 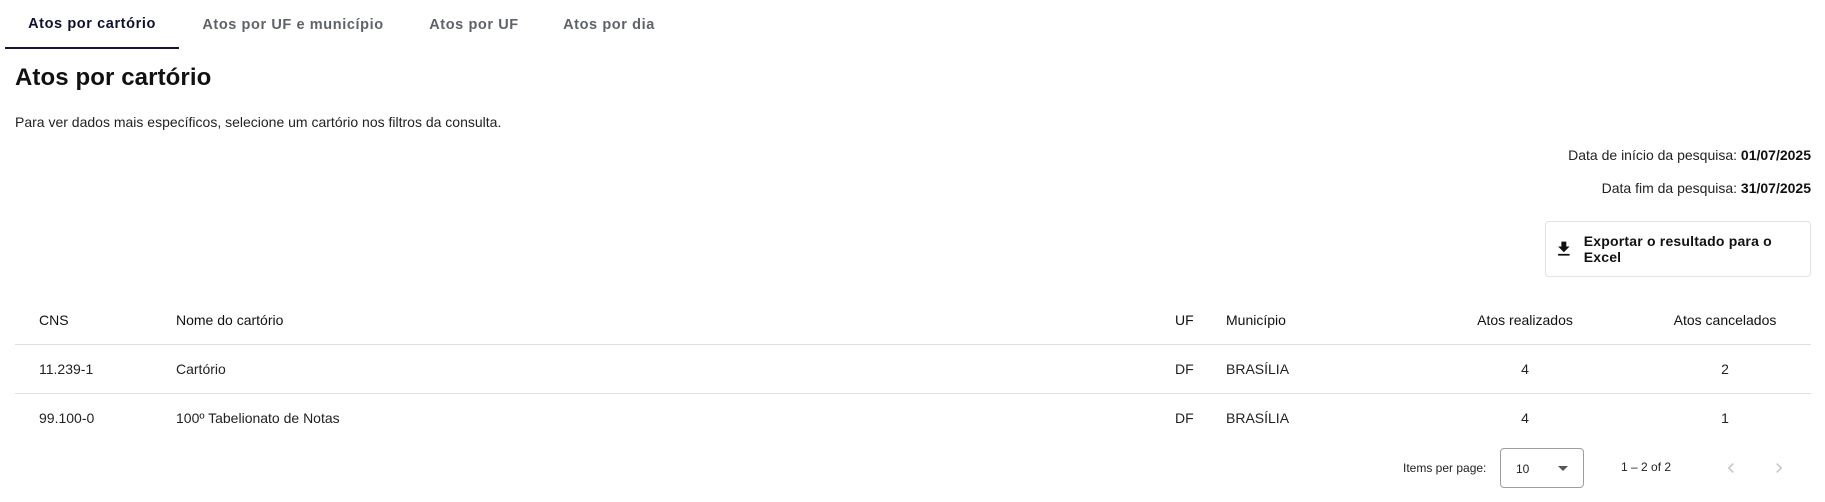 I want to click on search-end-date: Data fim da pesquisa: 31/07/2025, so click(x=1706, y=188).